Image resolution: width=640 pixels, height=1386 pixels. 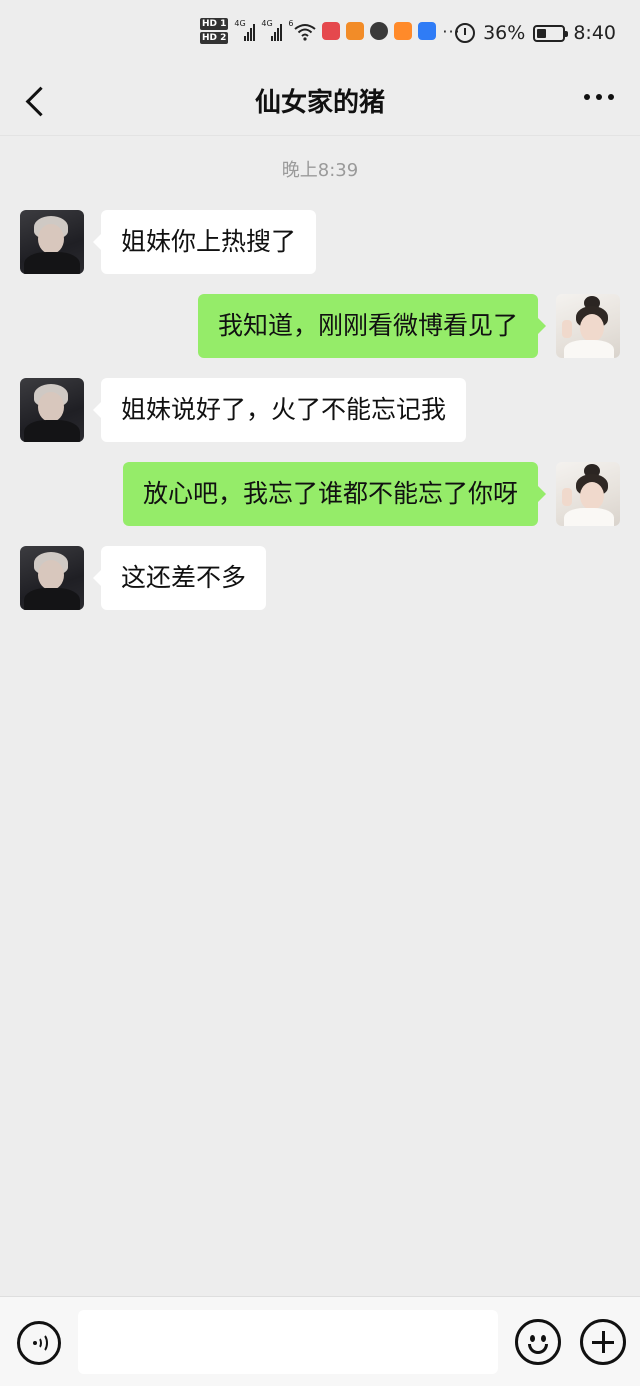 I want to click on message-bubble-outgoing: 我知道，刚刚看微博看见了, so click(x=372, y=326).